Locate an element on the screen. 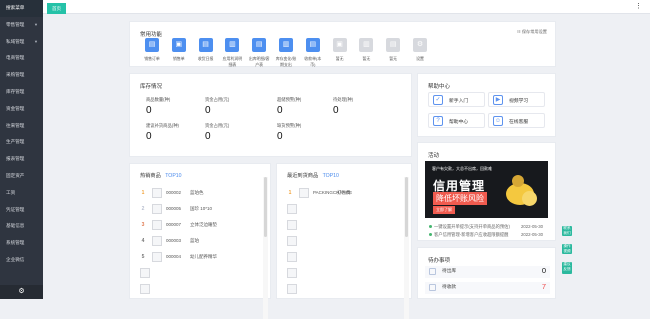 This screenshot has width=650, height=319. banner-headline-2: 降低坏账风险 is located at coordinates (460, 198).